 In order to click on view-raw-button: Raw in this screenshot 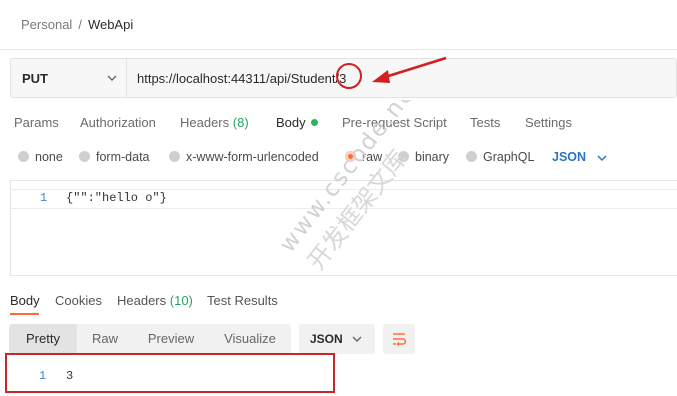, I will do `click(105, 339)`.